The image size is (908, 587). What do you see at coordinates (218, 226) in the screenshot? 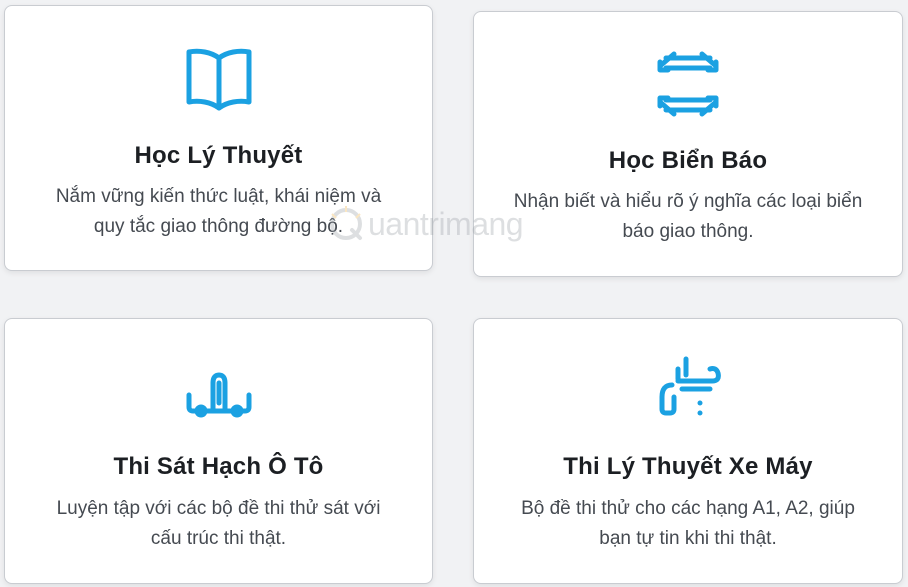
I see `card-description-line: quy tắc giao thông đường bộ.` at bounding box center [218, 226].